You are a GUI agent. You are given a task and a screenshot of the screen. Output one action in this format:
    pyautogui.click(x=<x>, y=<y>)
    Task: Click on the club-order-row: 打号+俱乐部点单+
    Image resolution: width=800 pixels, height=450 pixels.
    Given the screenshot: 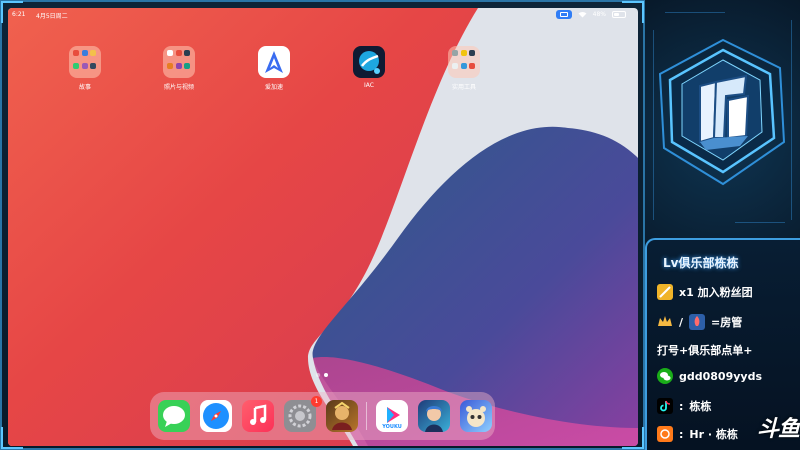 What is the action you would take?
    pyautogui.click(x=704, y=350)
    